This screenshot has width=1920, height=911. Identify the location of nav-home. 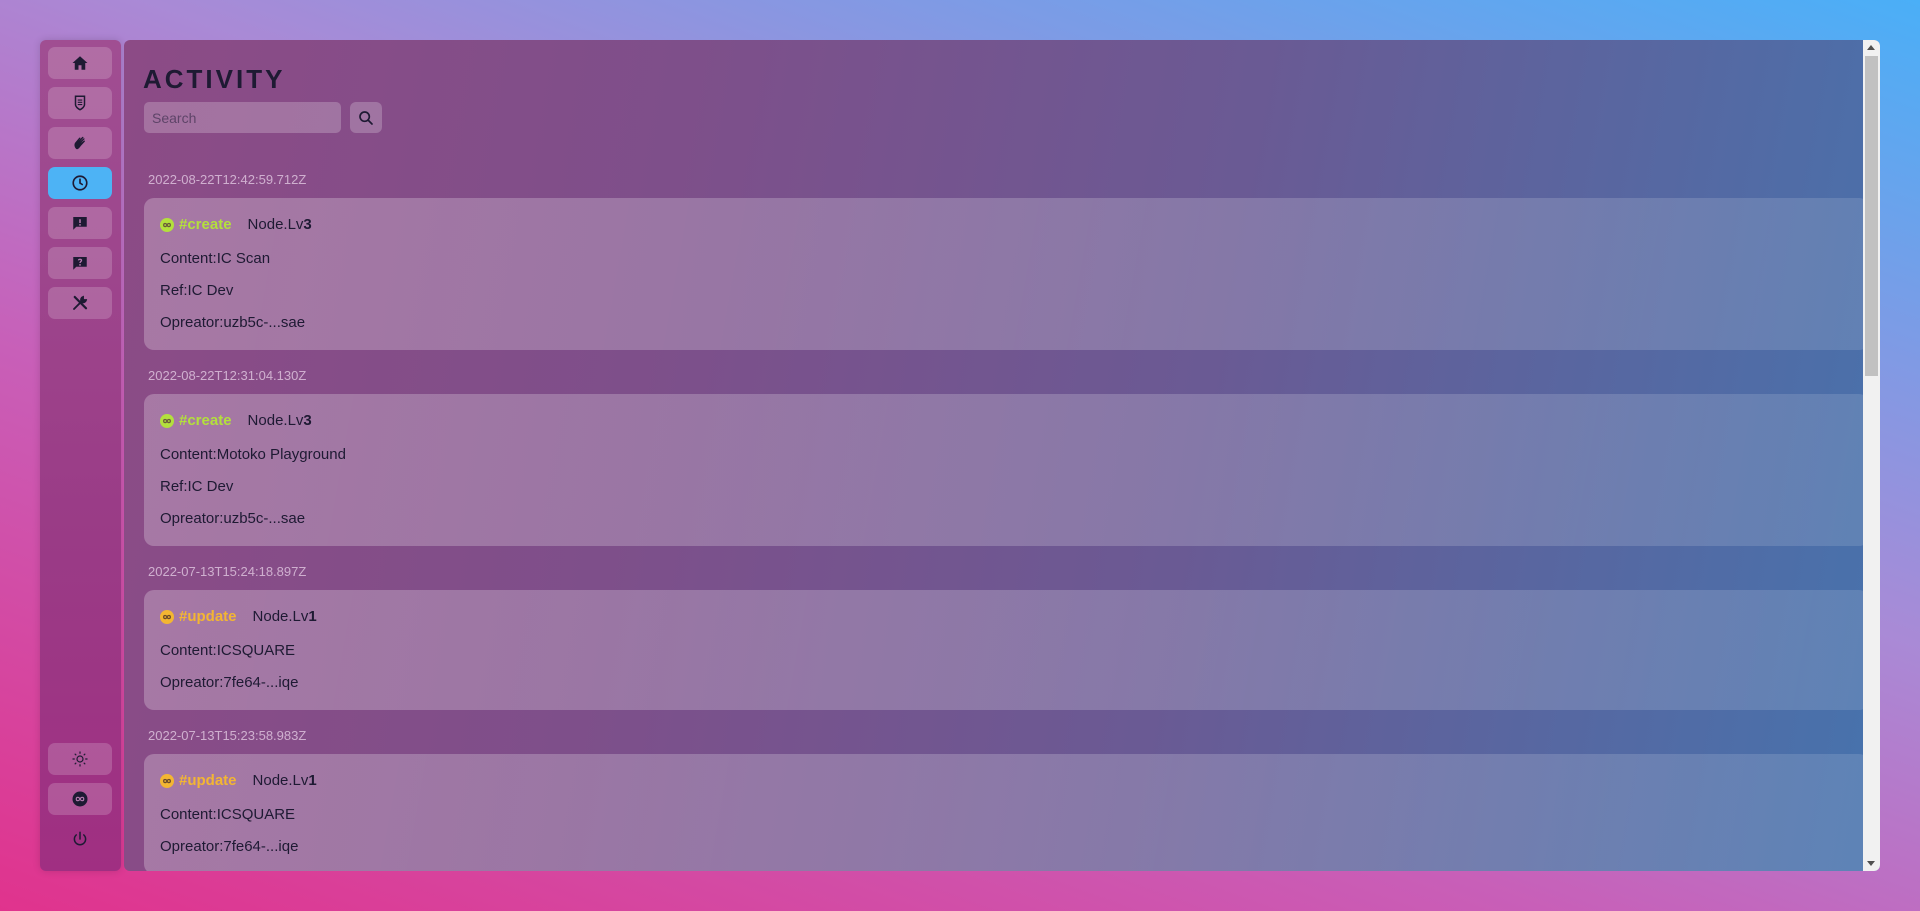
(80, 63).